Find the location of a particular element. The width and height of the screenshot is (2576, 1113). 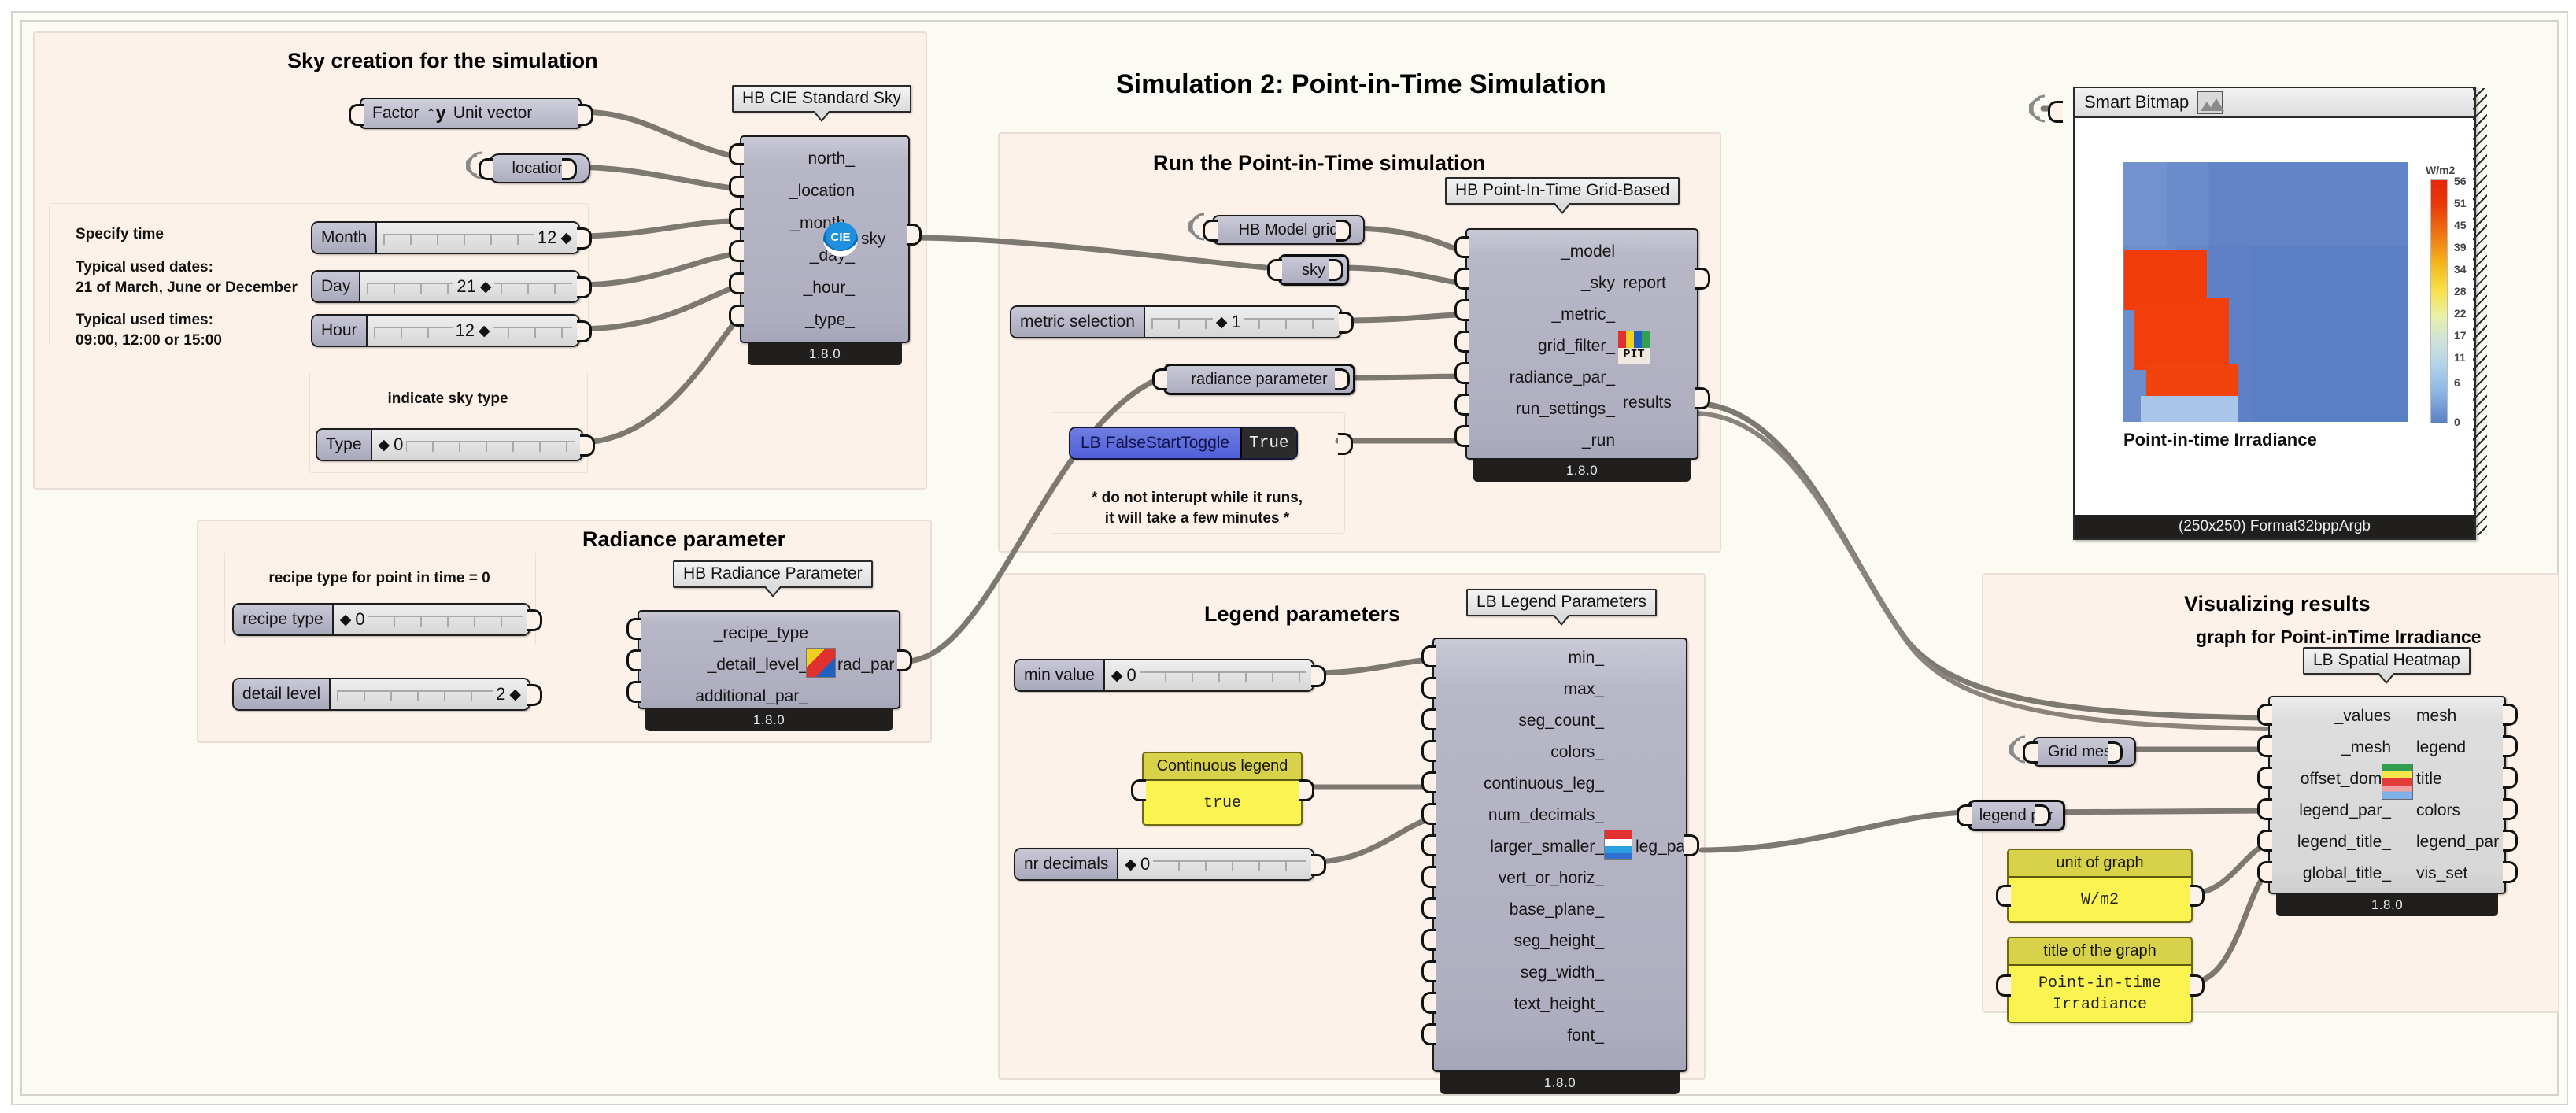

nub-detail-level is located at coordinates (633, 660).